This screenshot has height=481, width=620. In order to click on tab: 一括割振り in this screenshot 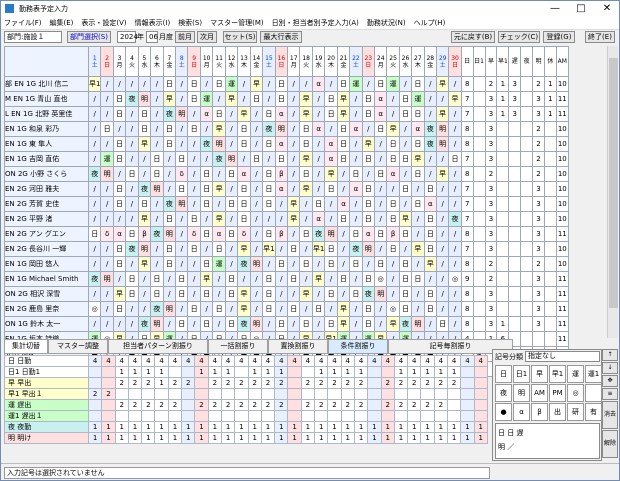, I will do `click(238, 346)`.